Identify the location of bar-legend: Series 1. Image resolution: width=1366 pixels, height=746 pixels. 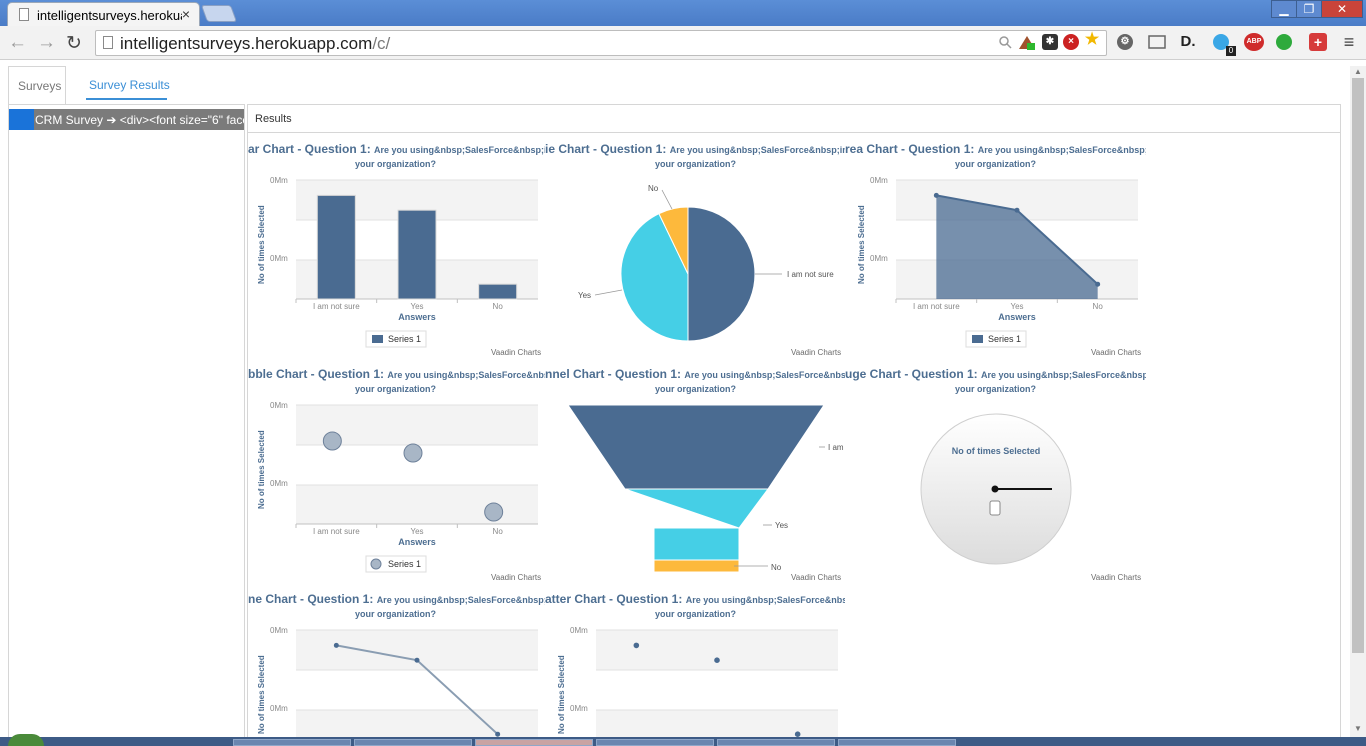
(396, 339).